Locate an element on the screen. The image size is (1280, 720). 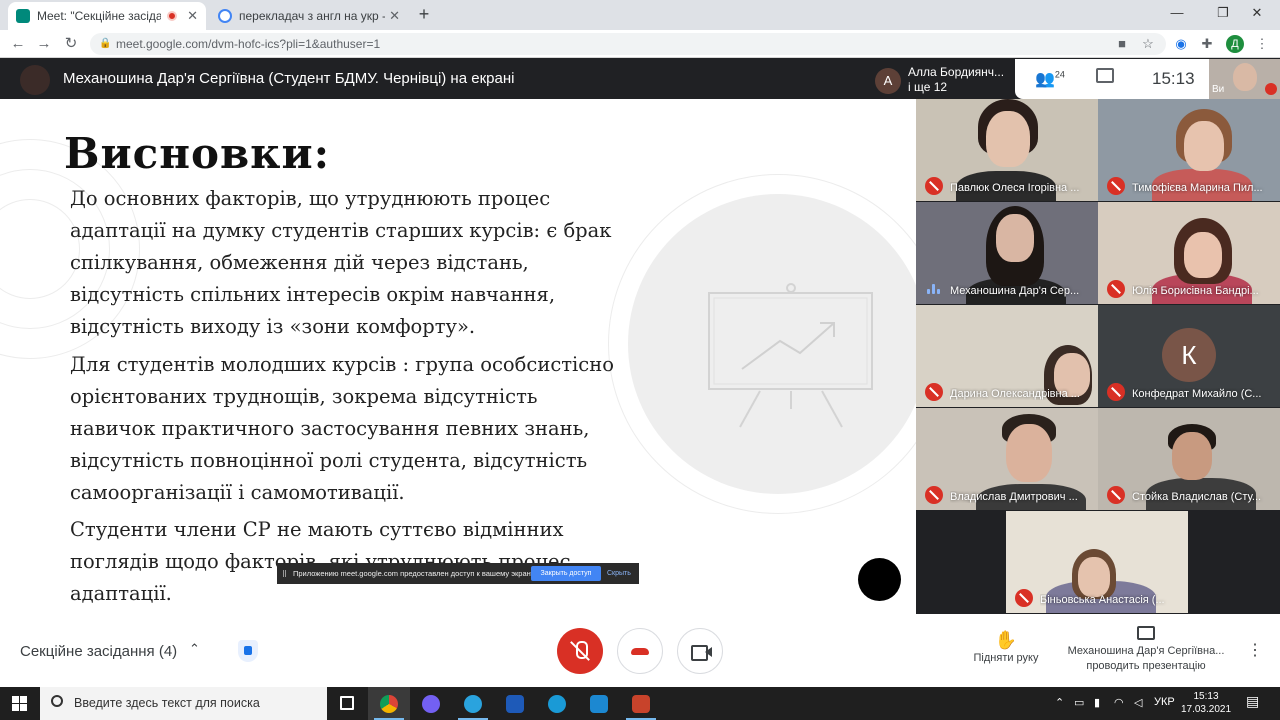
new-tab-button: + is located at coordinates (424, 15).